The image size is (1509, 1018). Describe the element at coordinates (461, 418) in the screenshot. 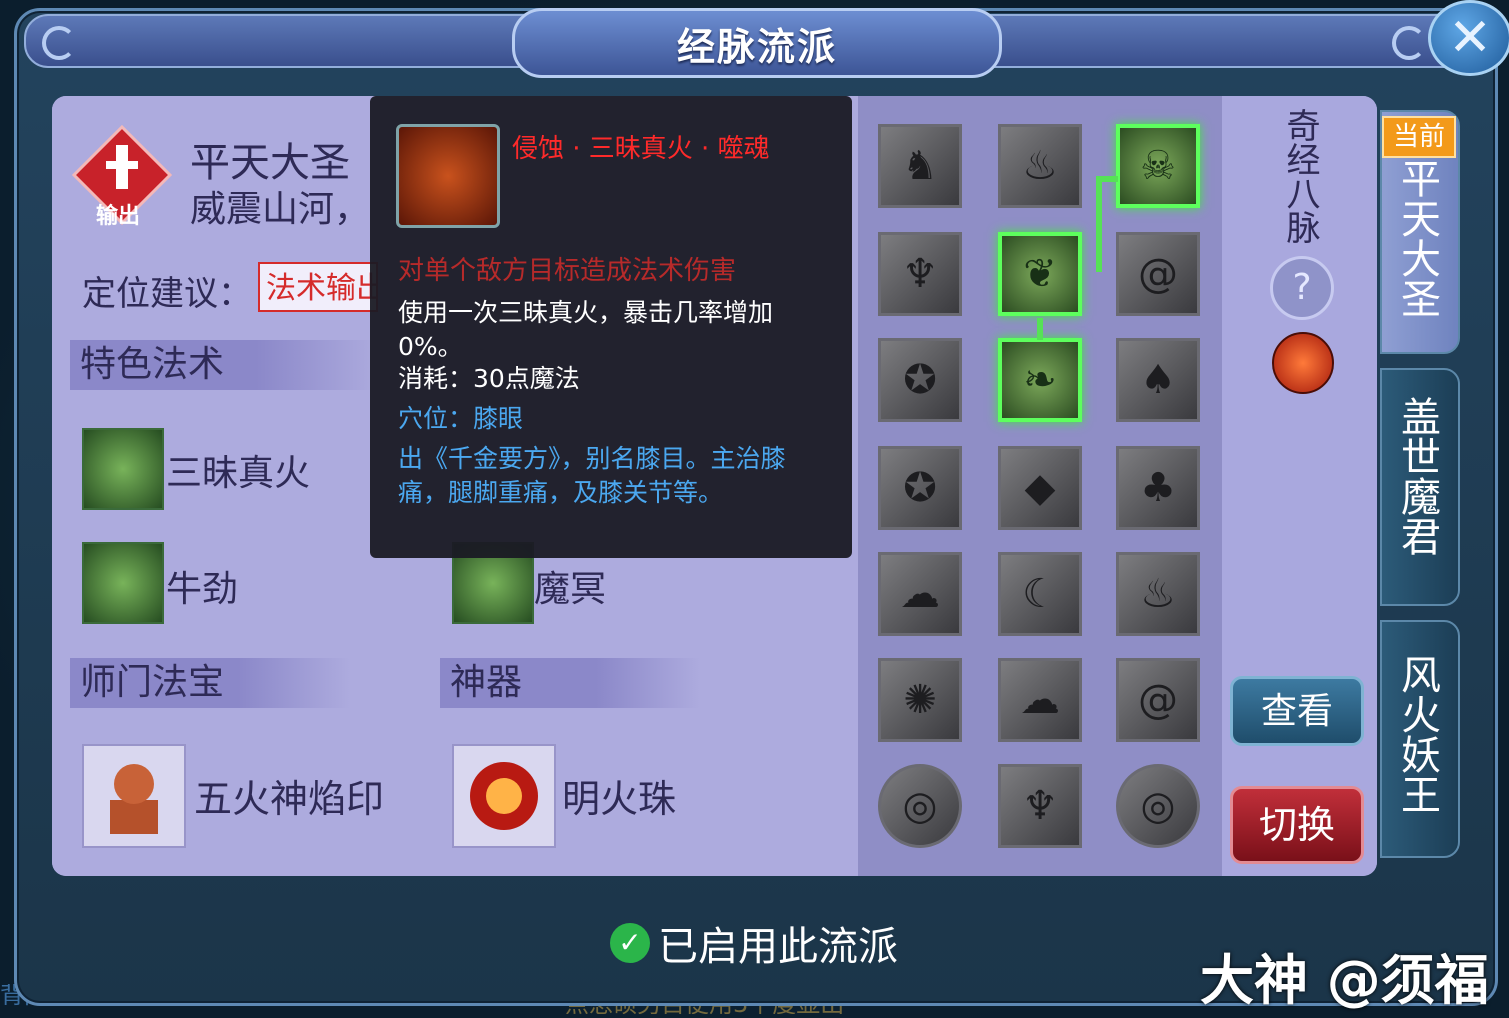

I see `tooltip-acupoint: 穴位：膝眼` at that location.